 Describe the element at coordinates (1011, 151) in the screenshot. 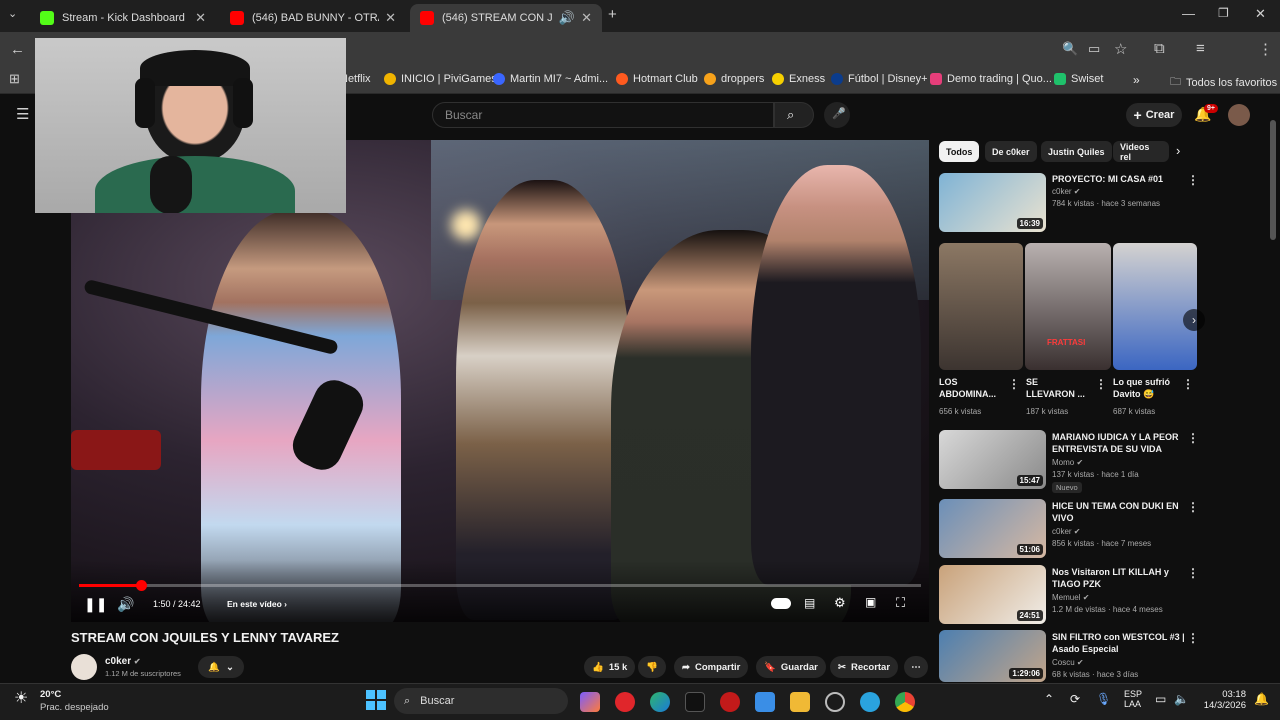

I see `chip-de-c0ker: De c0ker` at that location.